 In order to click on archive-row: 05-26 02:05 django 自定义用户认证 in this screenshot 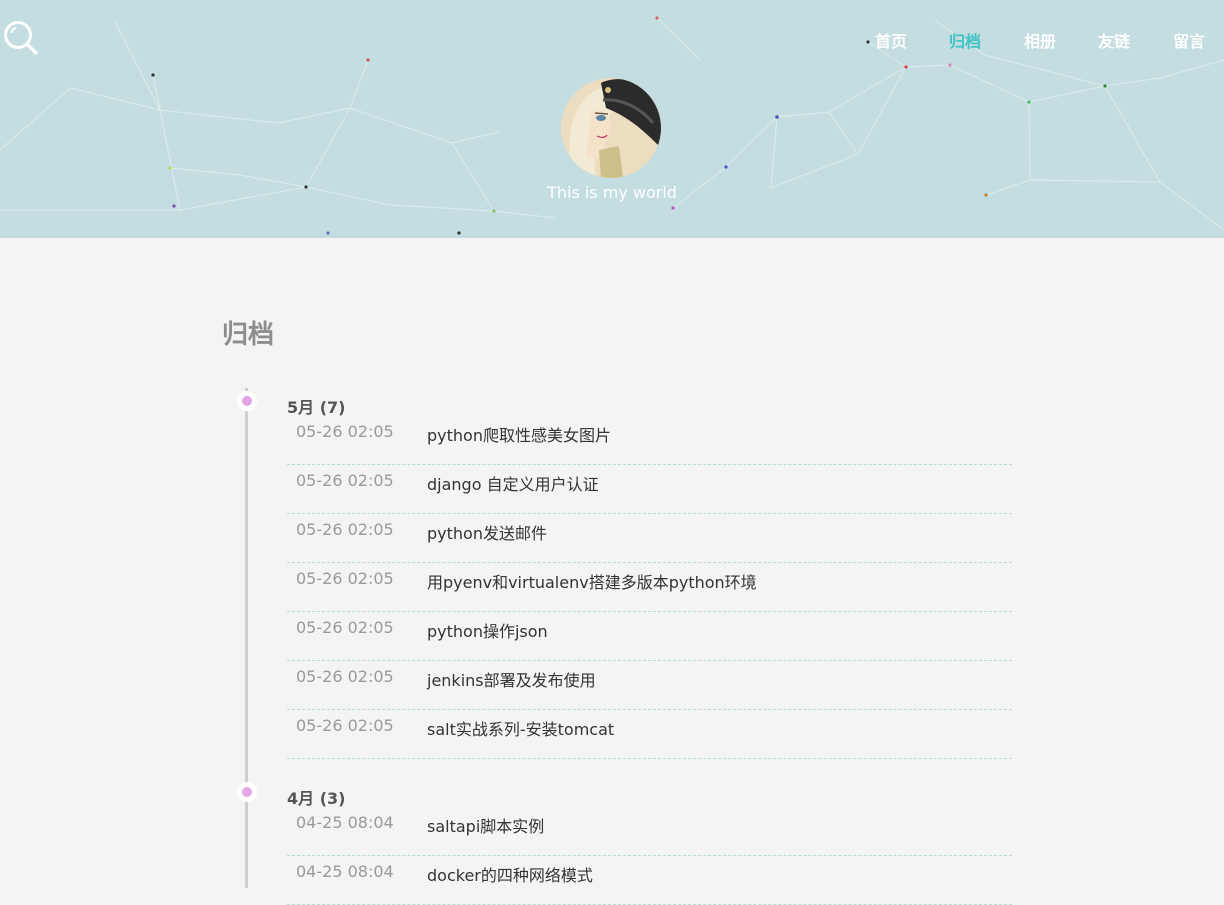, I will do `click(649, 489)`.